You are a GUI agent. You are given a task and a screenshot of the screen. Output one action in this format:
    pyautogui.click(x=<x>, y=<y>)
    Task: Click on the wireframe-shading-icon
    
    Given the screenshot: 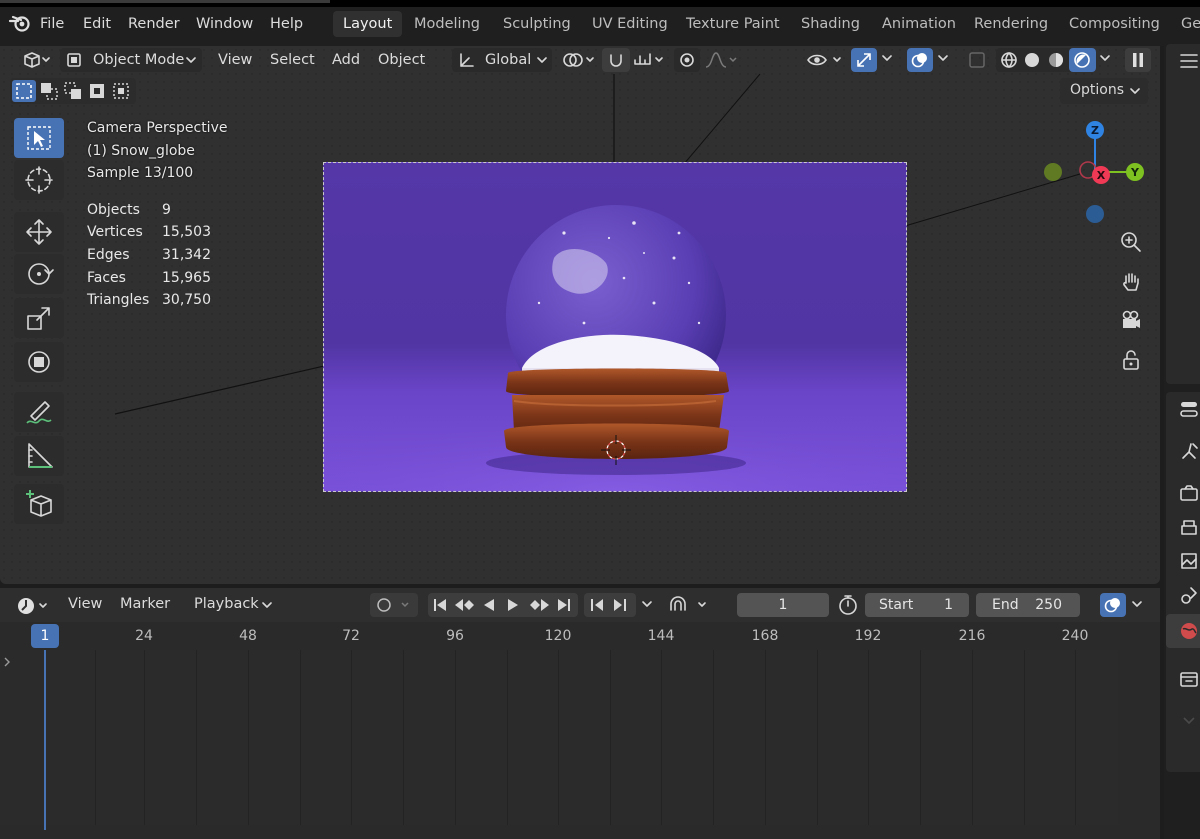 What is the action you would take?
    pyautogui.click(x=1009, y=60)
    